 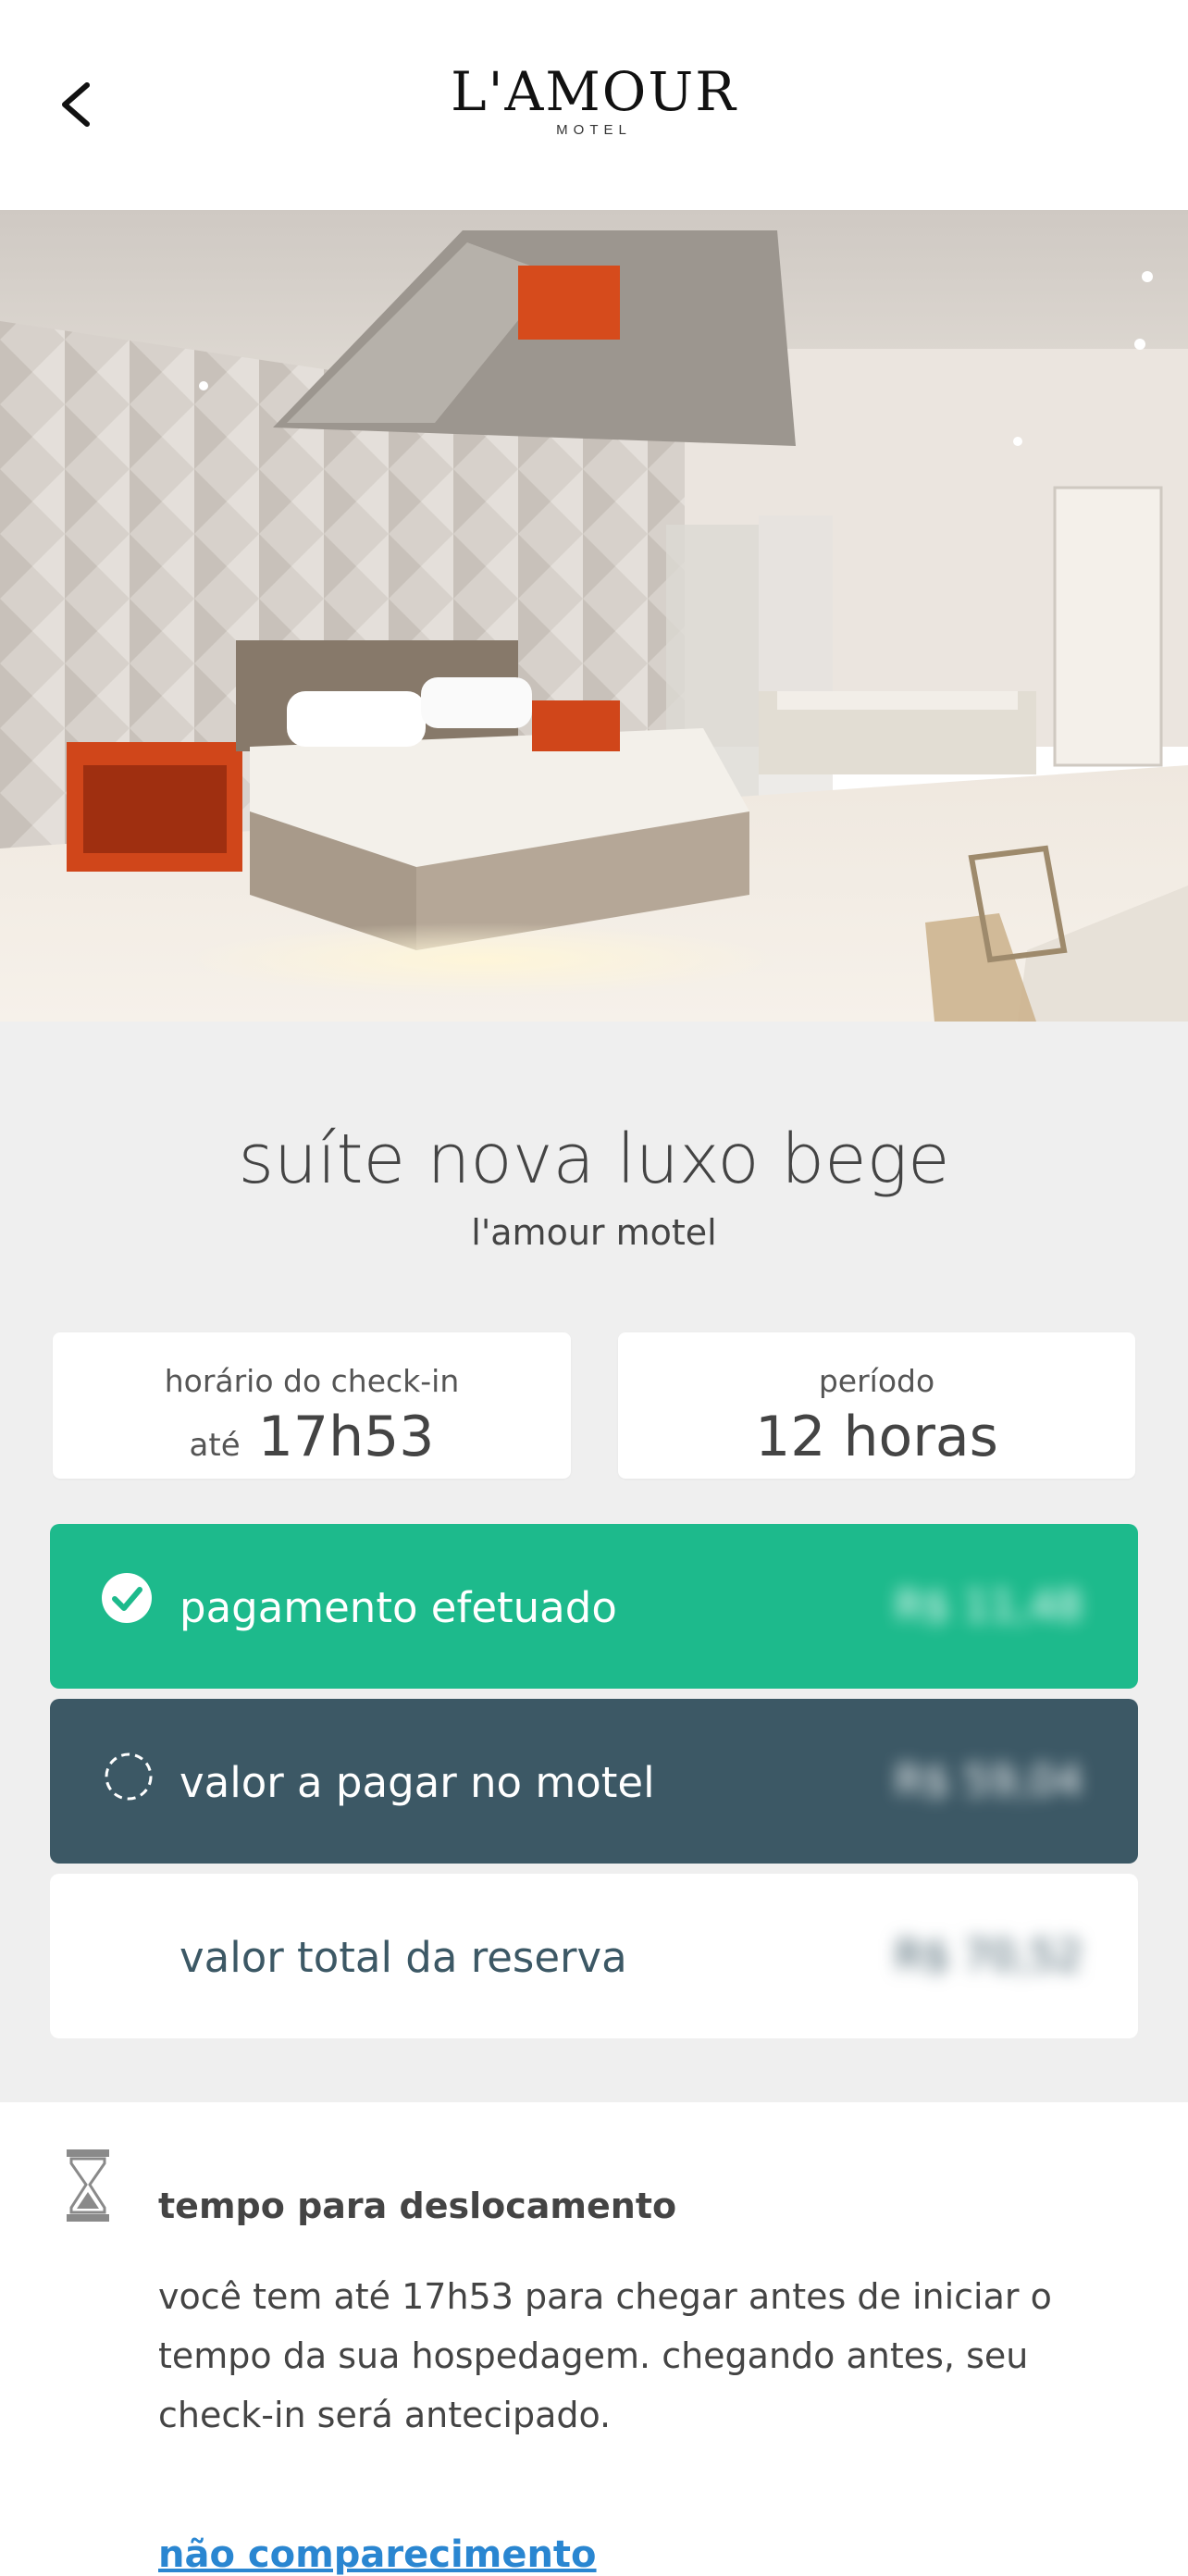 I want to click on checkin-value: até 17h53, so click(x=312, y=1437).